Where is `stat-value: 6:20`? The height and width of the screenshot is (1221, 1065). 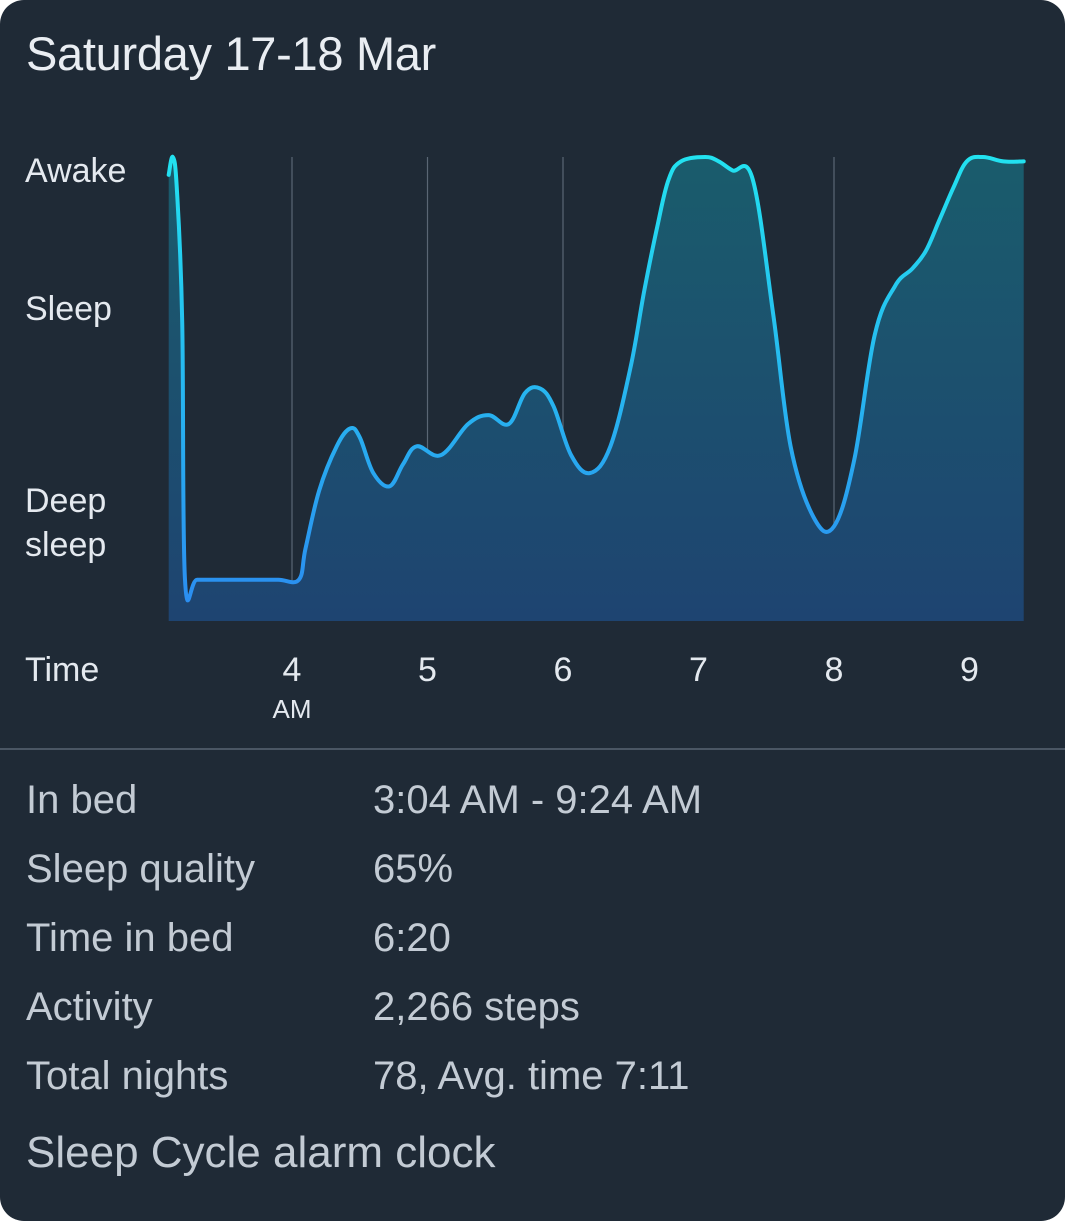 stat-value: 6:20 is located at coordinates (412, 938).